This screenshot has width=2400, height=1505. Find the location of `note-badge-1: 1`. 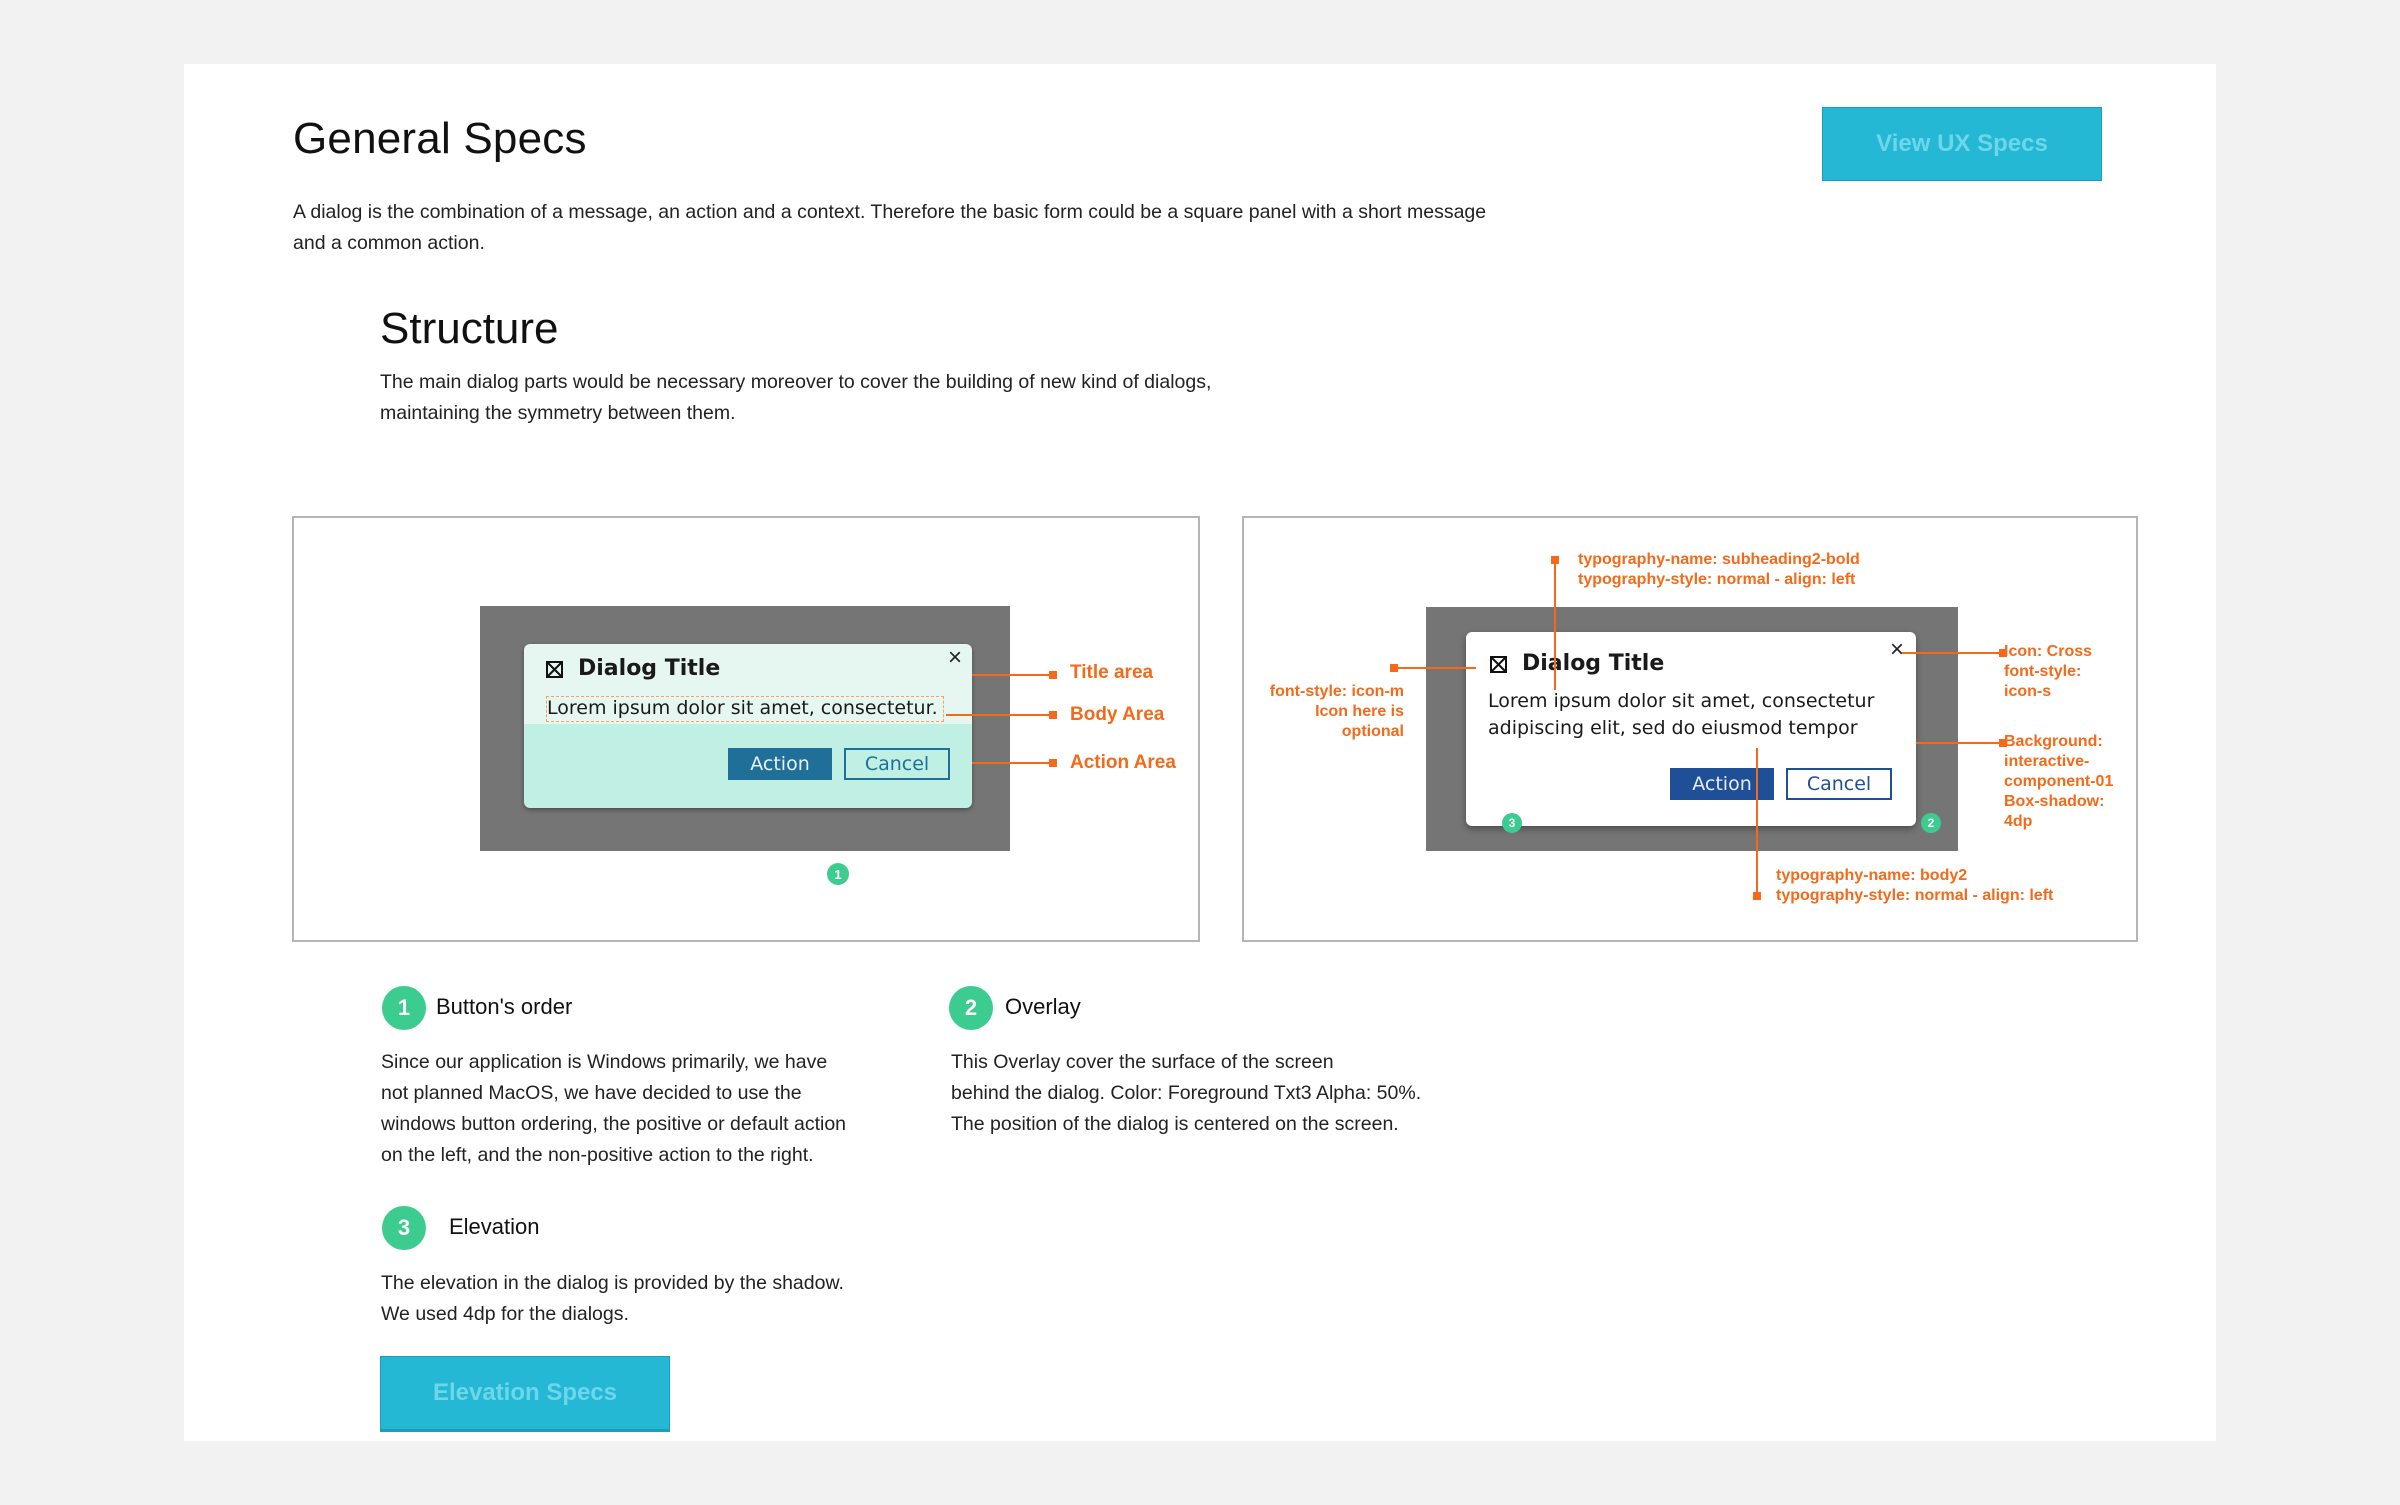

note-badge-1: 1 is located at coordinates (404, 1008).